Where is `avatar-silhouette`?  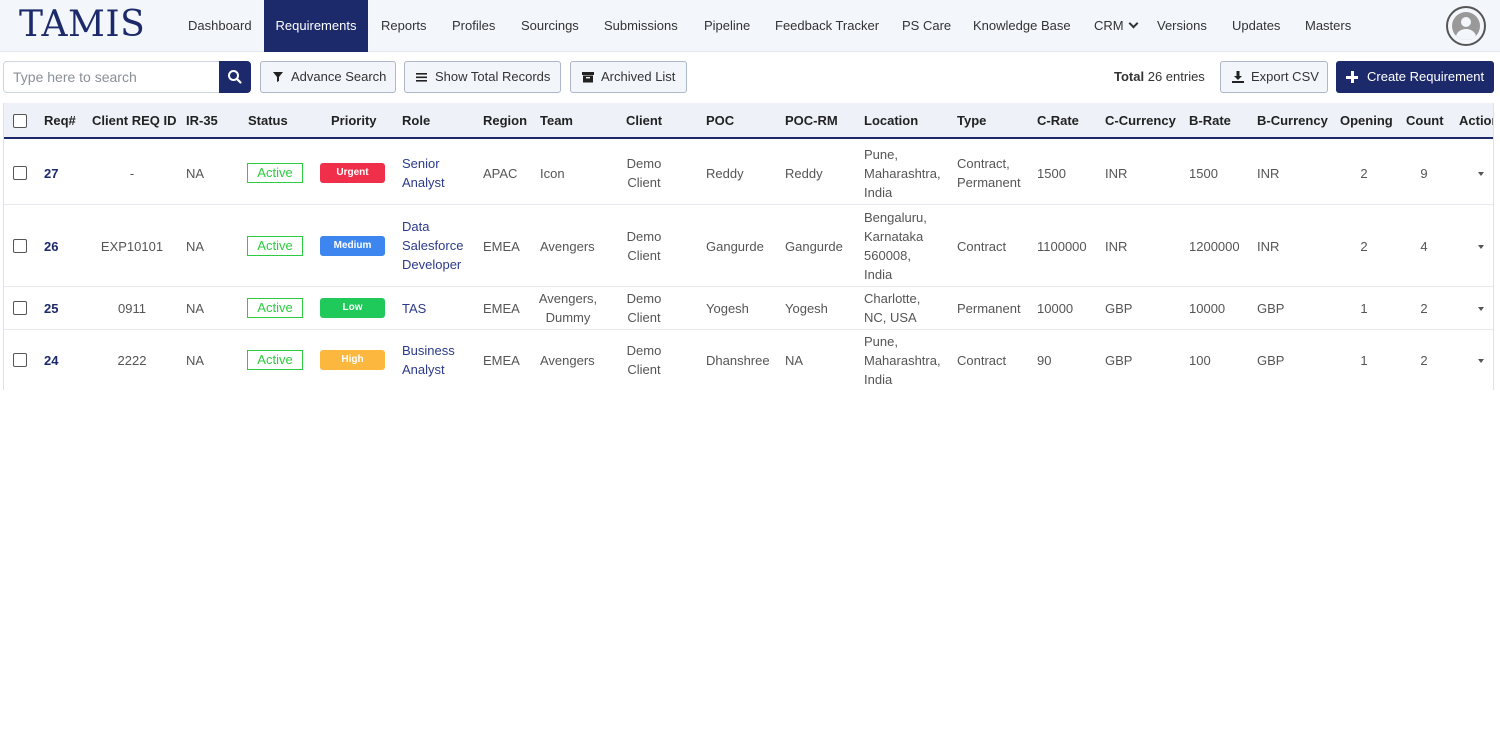 avatar-silhouette is located at coordinates (1466, 26).